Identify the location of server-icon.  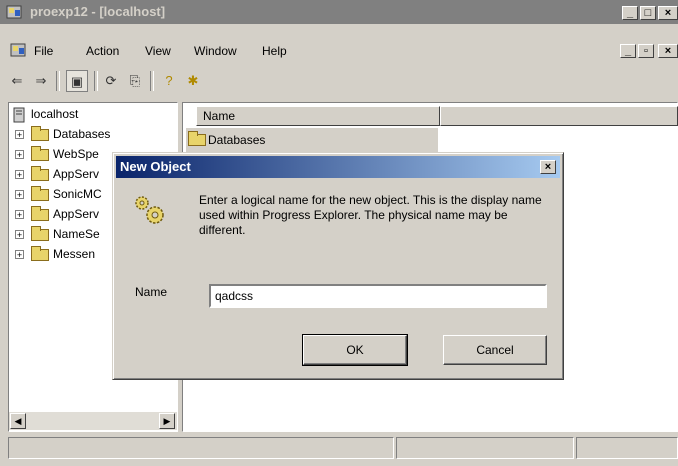
(19, 115).